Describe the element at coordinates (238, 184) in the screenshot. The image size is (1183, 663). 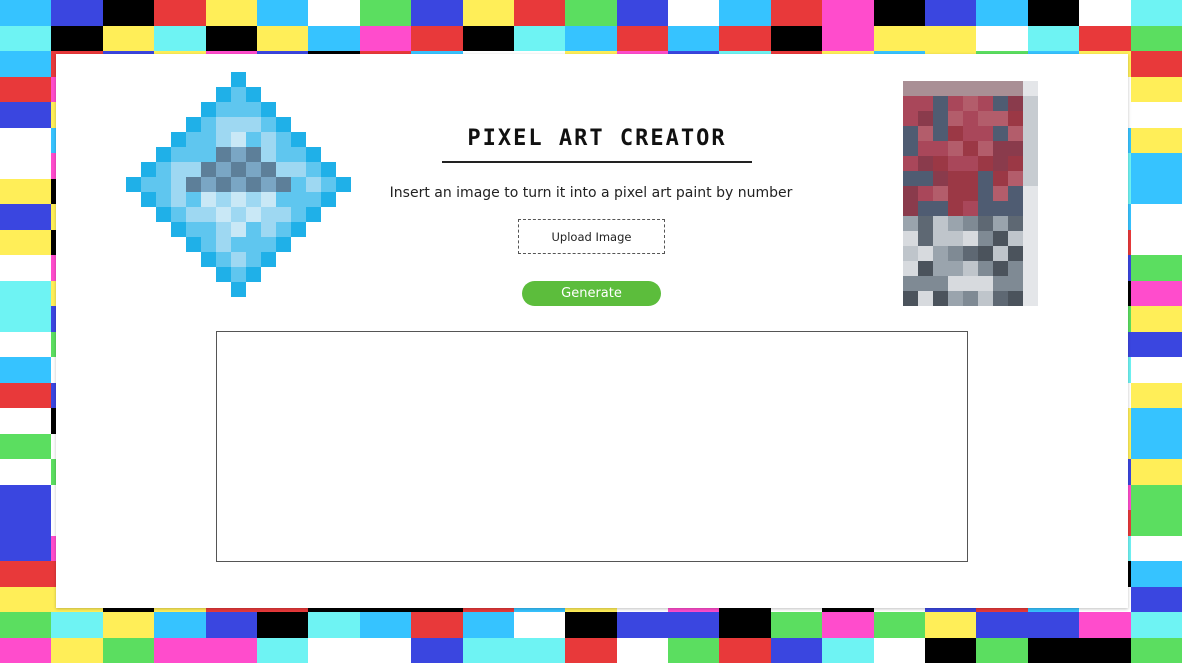
I see `pixel-diamond-icon` at that location.